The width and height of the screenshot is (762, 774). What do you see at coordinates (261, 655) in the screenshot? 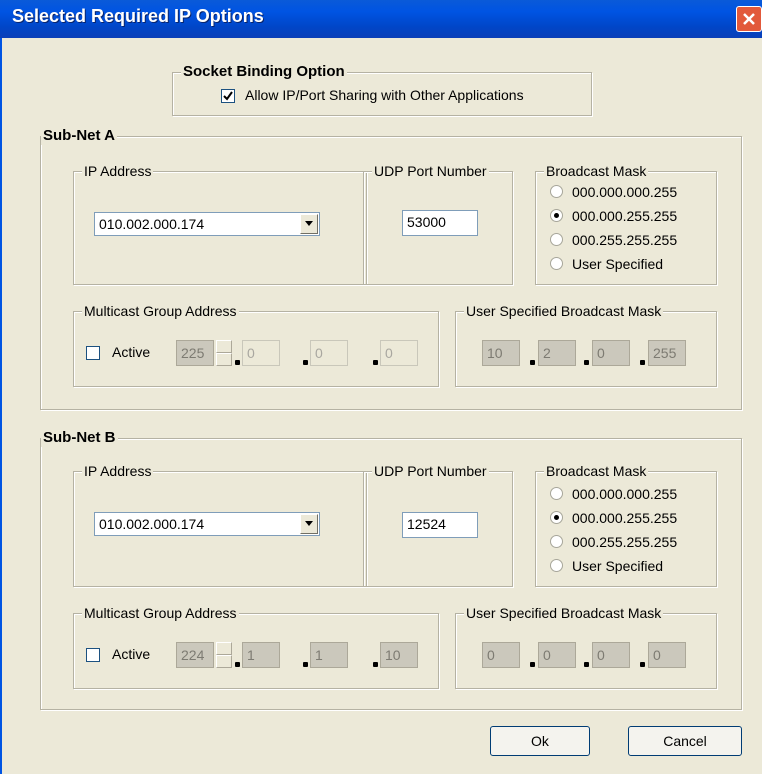
I see `subnet-b-mcast-octet-2: 1` at bounding box center [261, 655].